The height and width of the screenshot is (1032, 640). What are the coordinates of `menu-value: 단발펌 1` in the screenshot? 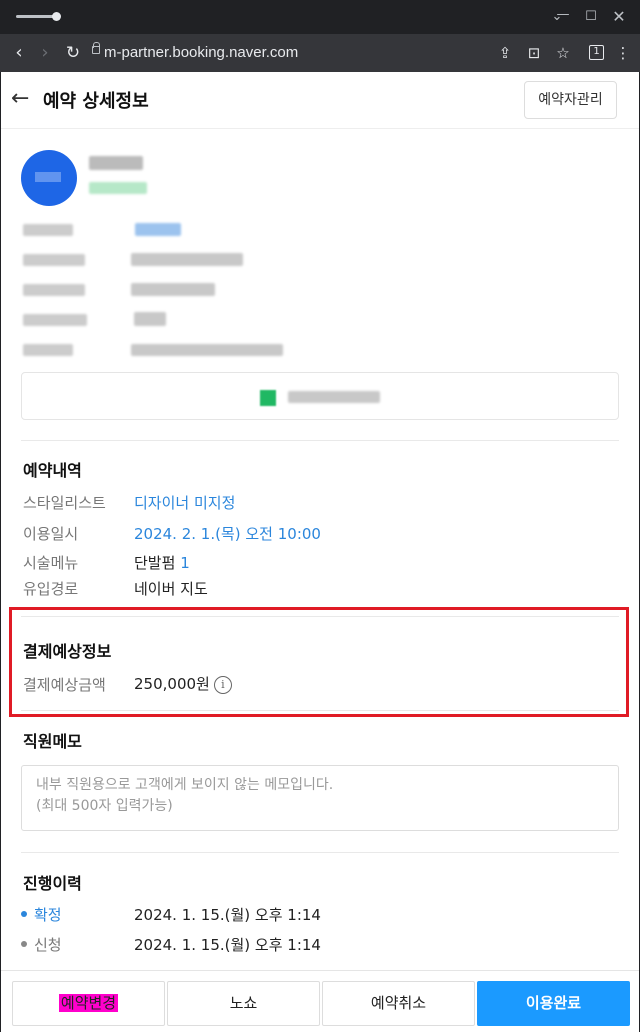 It's located at (162, 562).